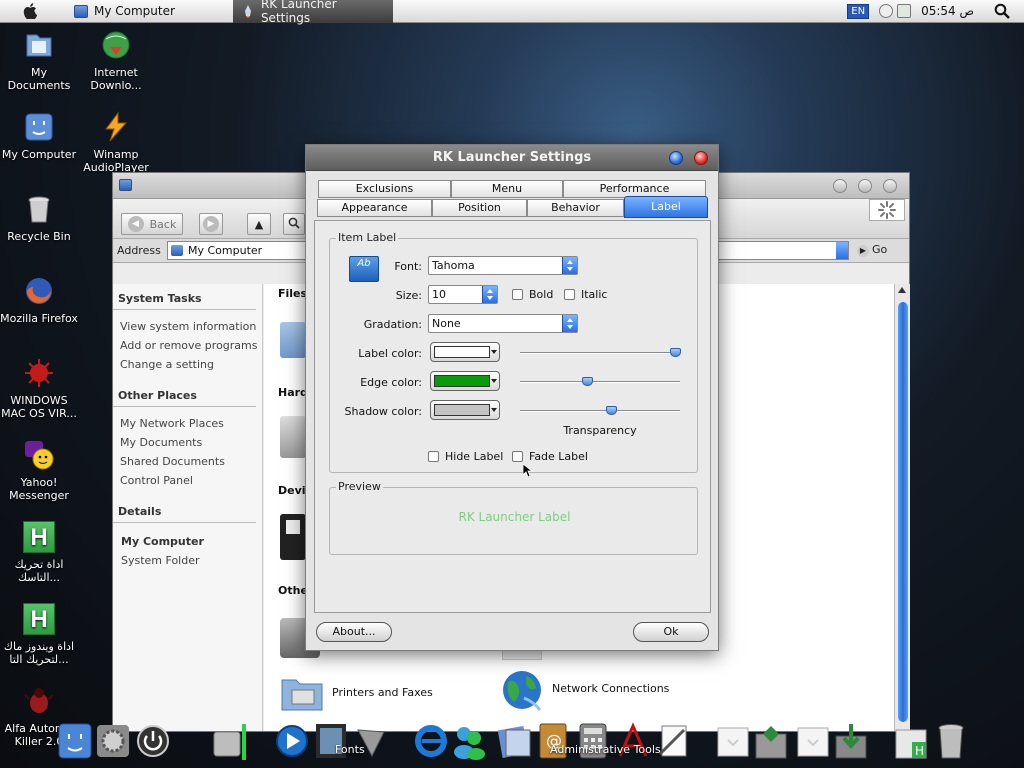 This screenshot has width=1024, height=768. What do you see at coordinates (469, 740) in the screenshot?
I see `dock-messenger-icon` at bounding box center [469, 740].